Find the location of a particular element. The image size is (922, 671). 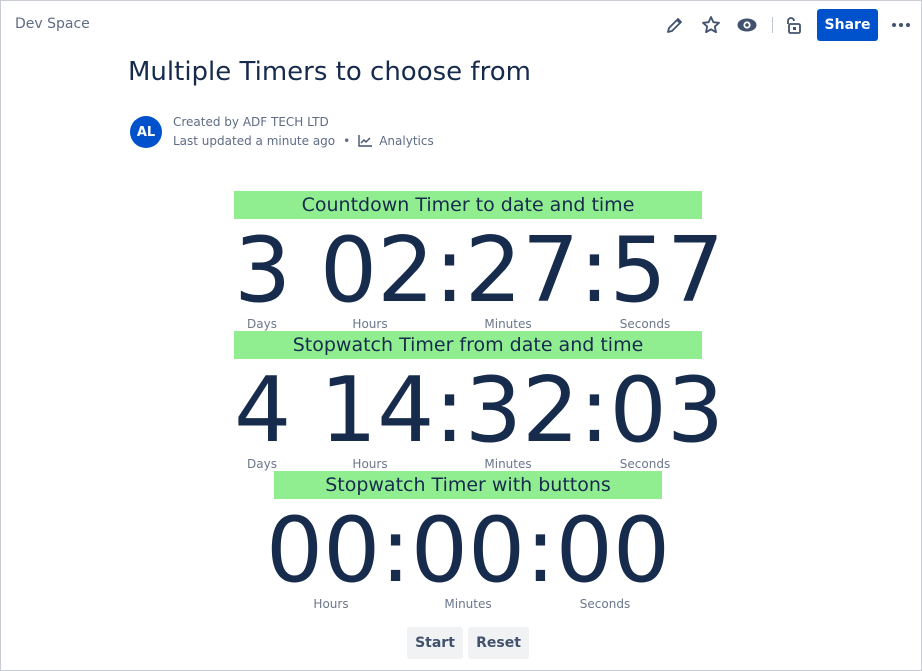

edit-icon is located at coordinates (675, 25).